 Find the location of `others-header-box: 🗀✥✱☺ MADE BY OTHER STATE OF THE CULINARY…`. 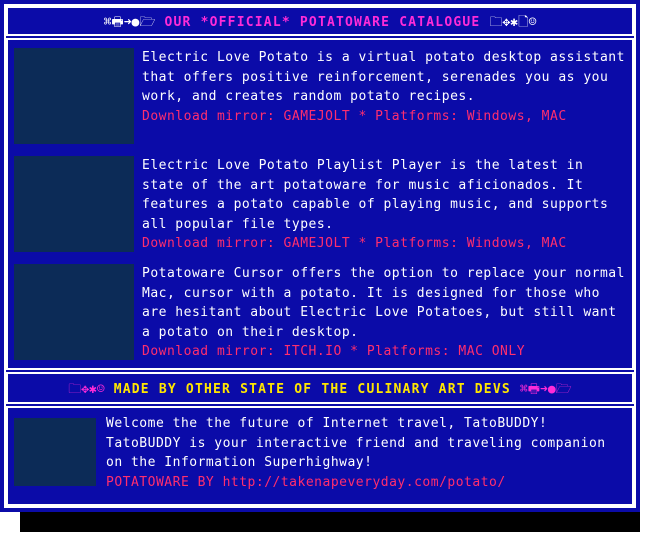

others-header-box: 🗀✥✱☺ MADE BY OTHER STATE OF THE CULINARY… is located at coordinates (320, 388).